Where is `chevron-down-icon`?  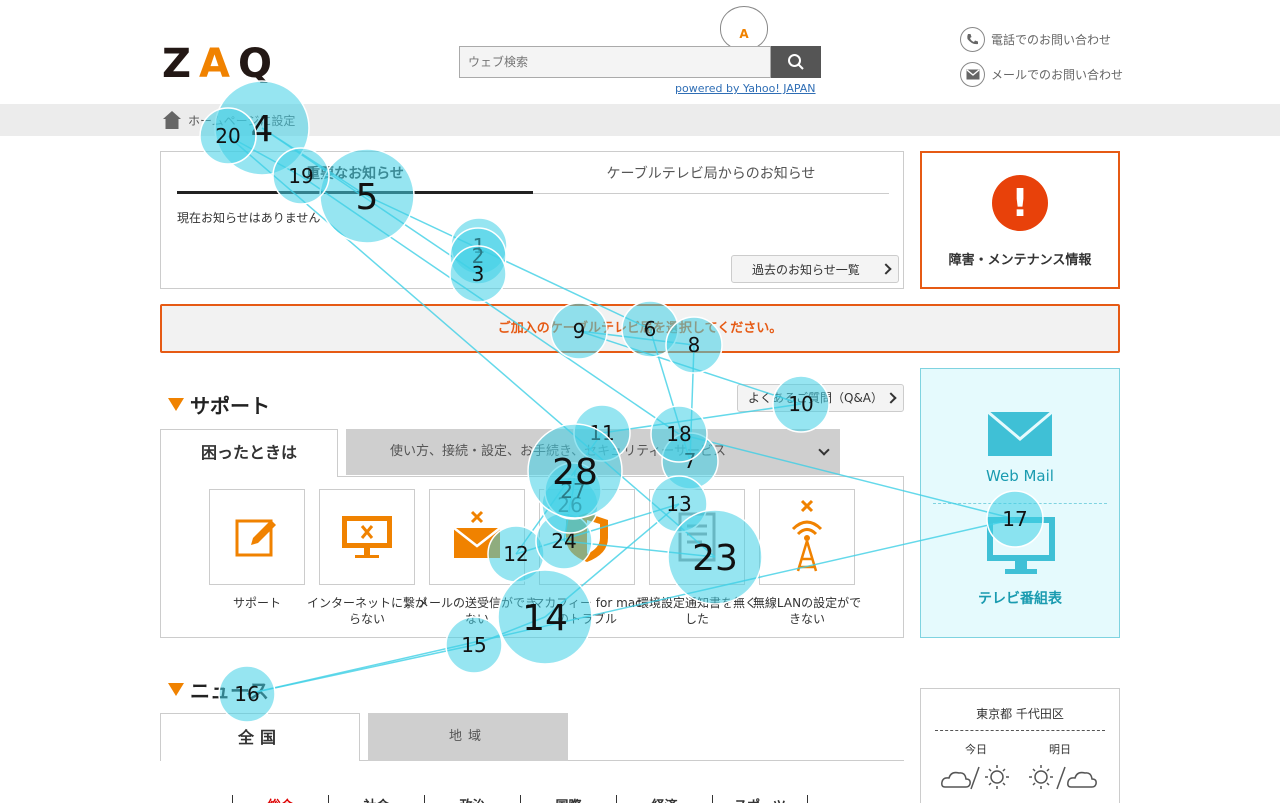 chevron-down-icon is located at coordinates (824, 450).